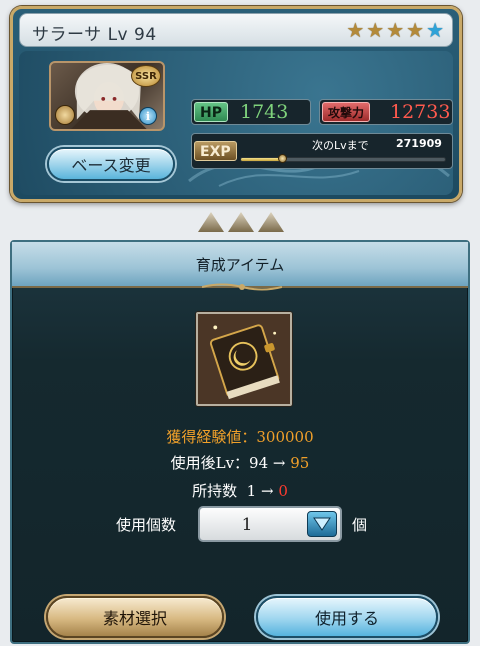 The height and width of the screenshot is (646, 480). I want to click on exp-next-value: 271909, so click(419, 143).